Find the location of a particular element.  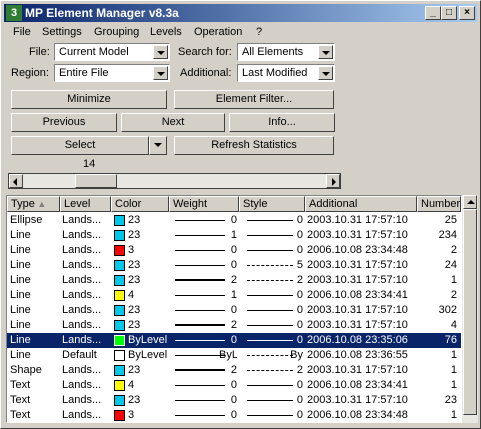

table-row: Line Lands... 23 2 2 2003.10.31 17:57:10 1 is located at coordinates (234, 280).